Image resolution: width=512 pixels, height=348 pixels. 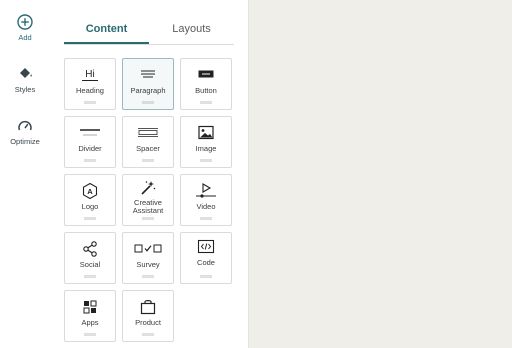 What do you see at coordinates (90, 264) in the screenshot?
I see `block-label: Social` at bounding box center [90, 264].